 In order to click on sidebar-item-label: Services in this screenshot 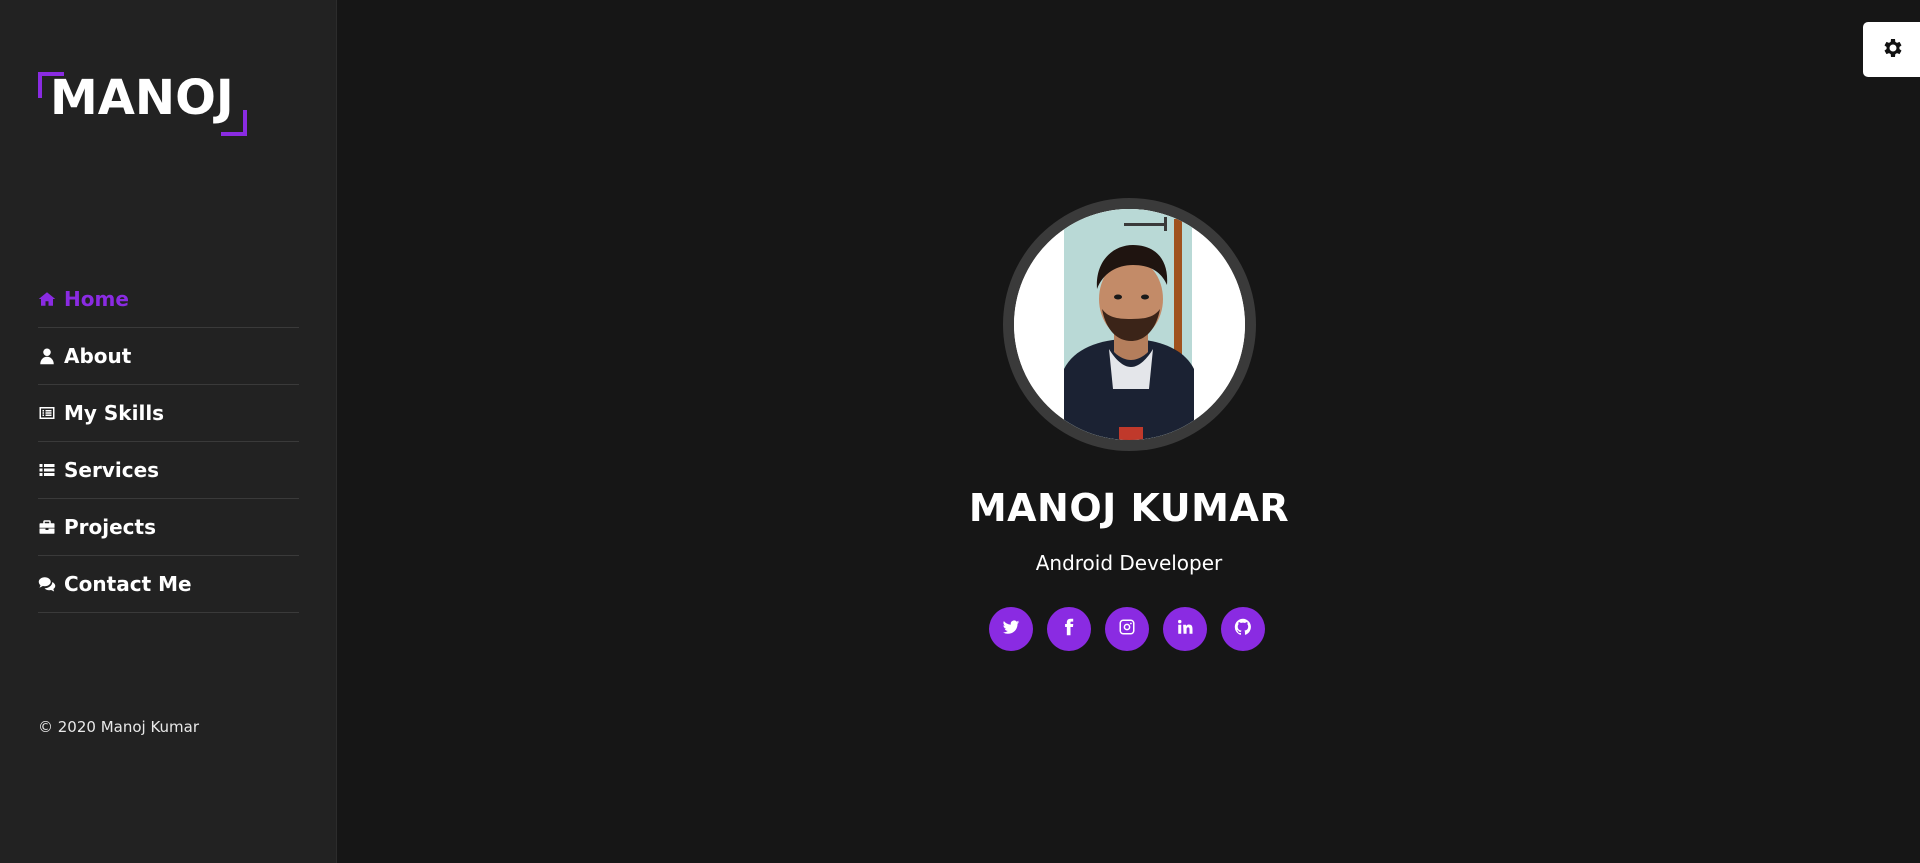, I will do `click(112, 470)`.